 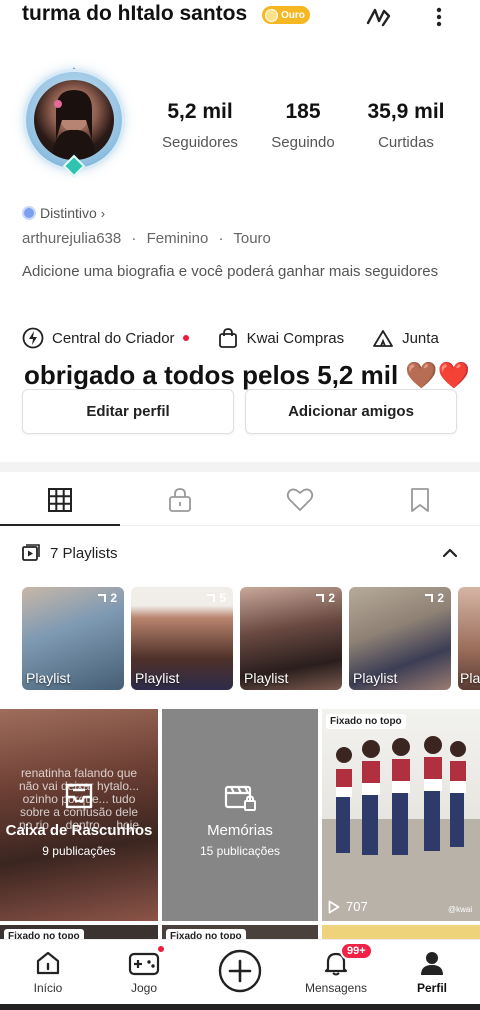 I want to click on nav-create, so click(x=240, y=970).